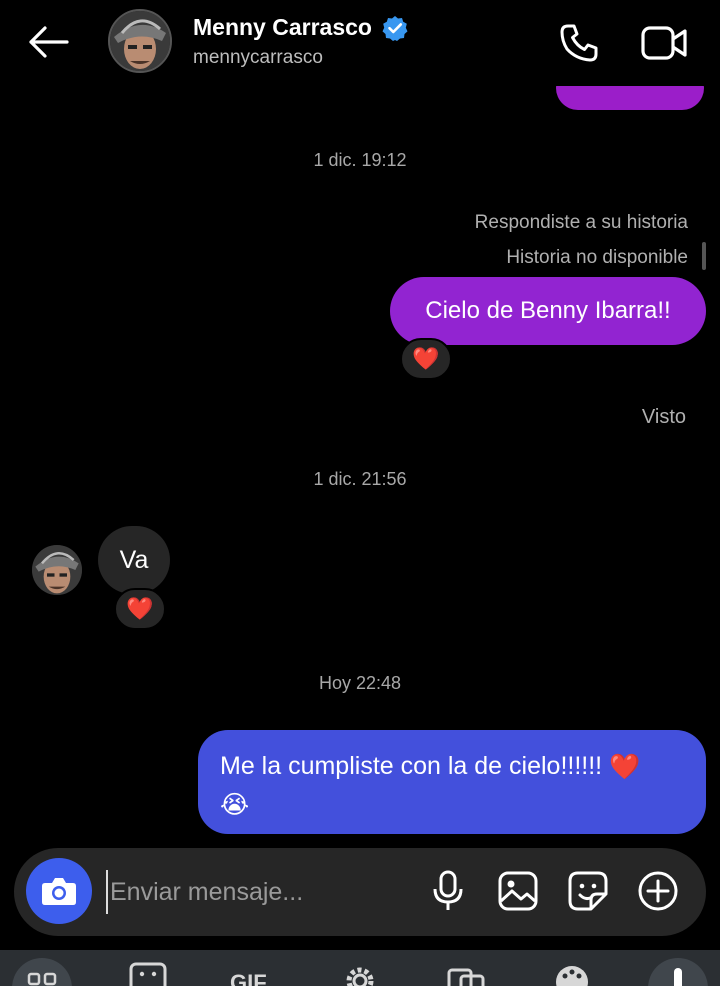 The width and height of the screenshot is (720, 986). I want to click on message-text: Cielo de Benny Ibarra!!, so click(548, 310).